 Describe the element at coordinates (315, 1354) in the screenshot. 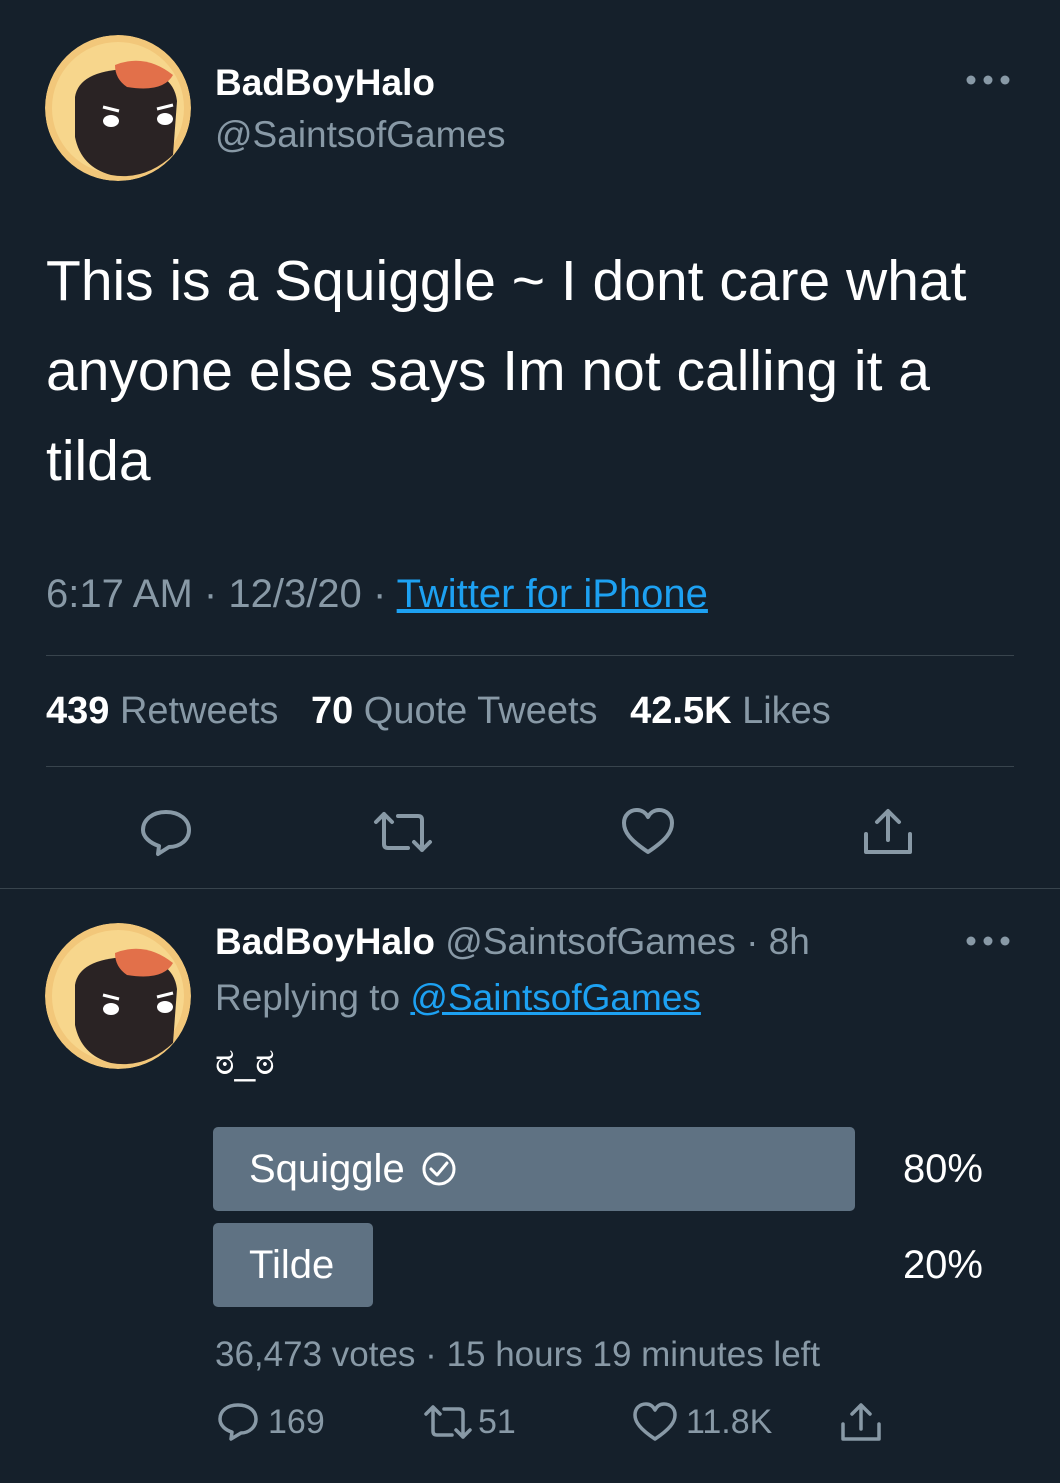

I see `poll-votes: 36,473 votes` at that location.